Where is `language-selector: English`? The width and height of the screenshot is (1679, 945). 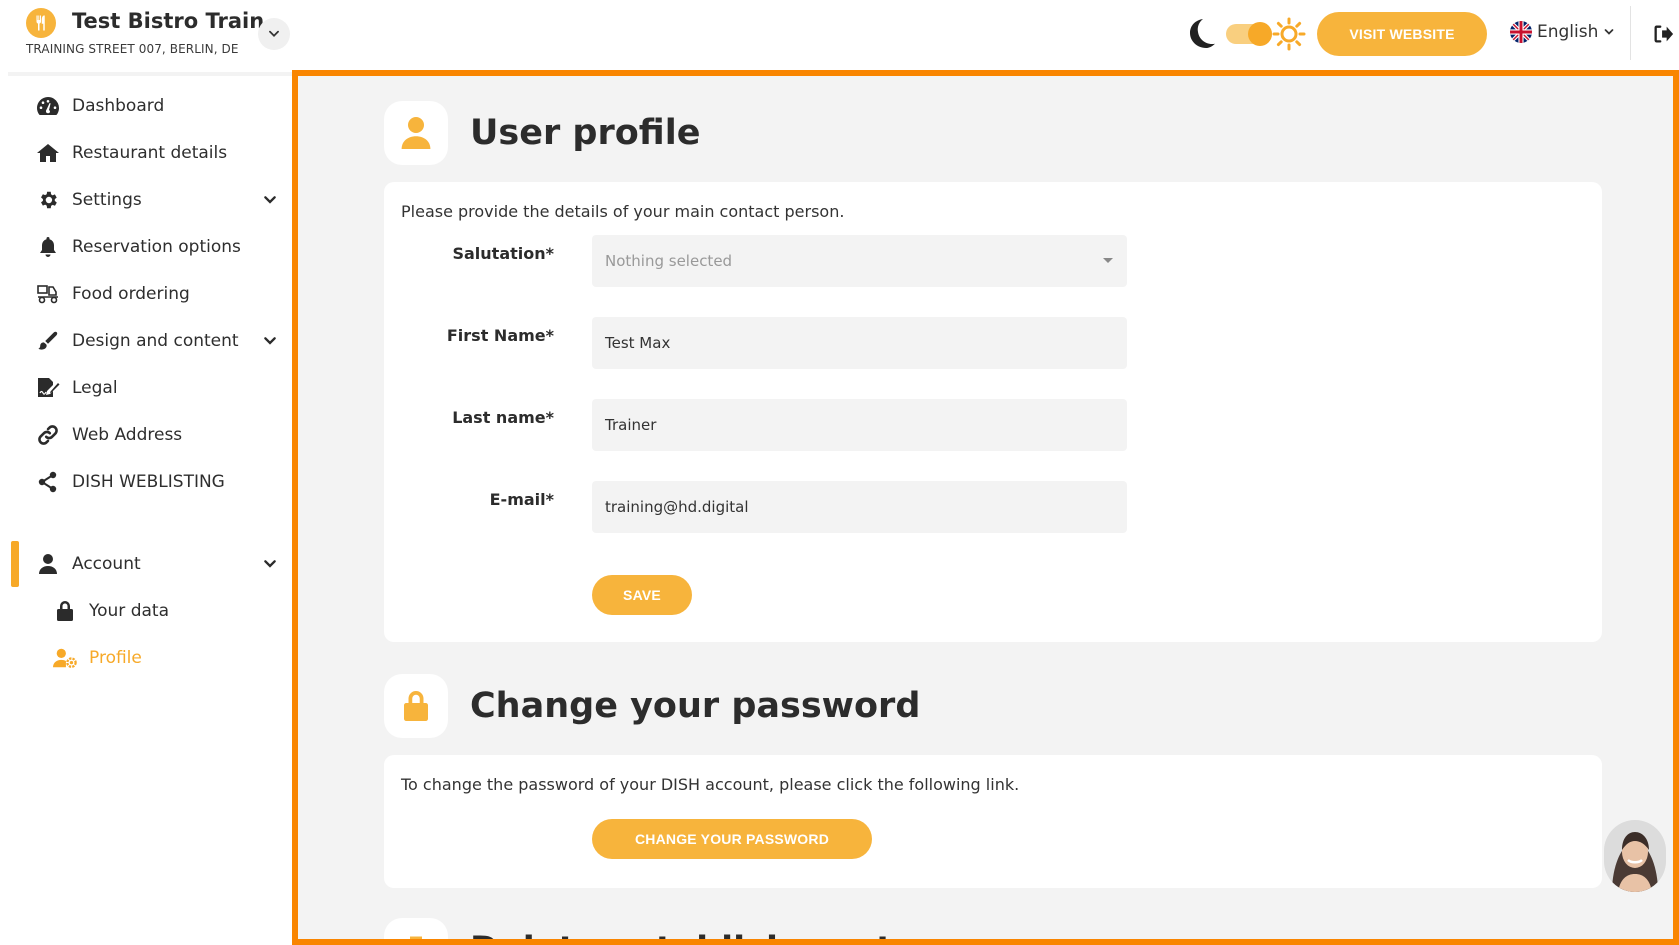
language-selector: English is located at coordinates (1562, 32).